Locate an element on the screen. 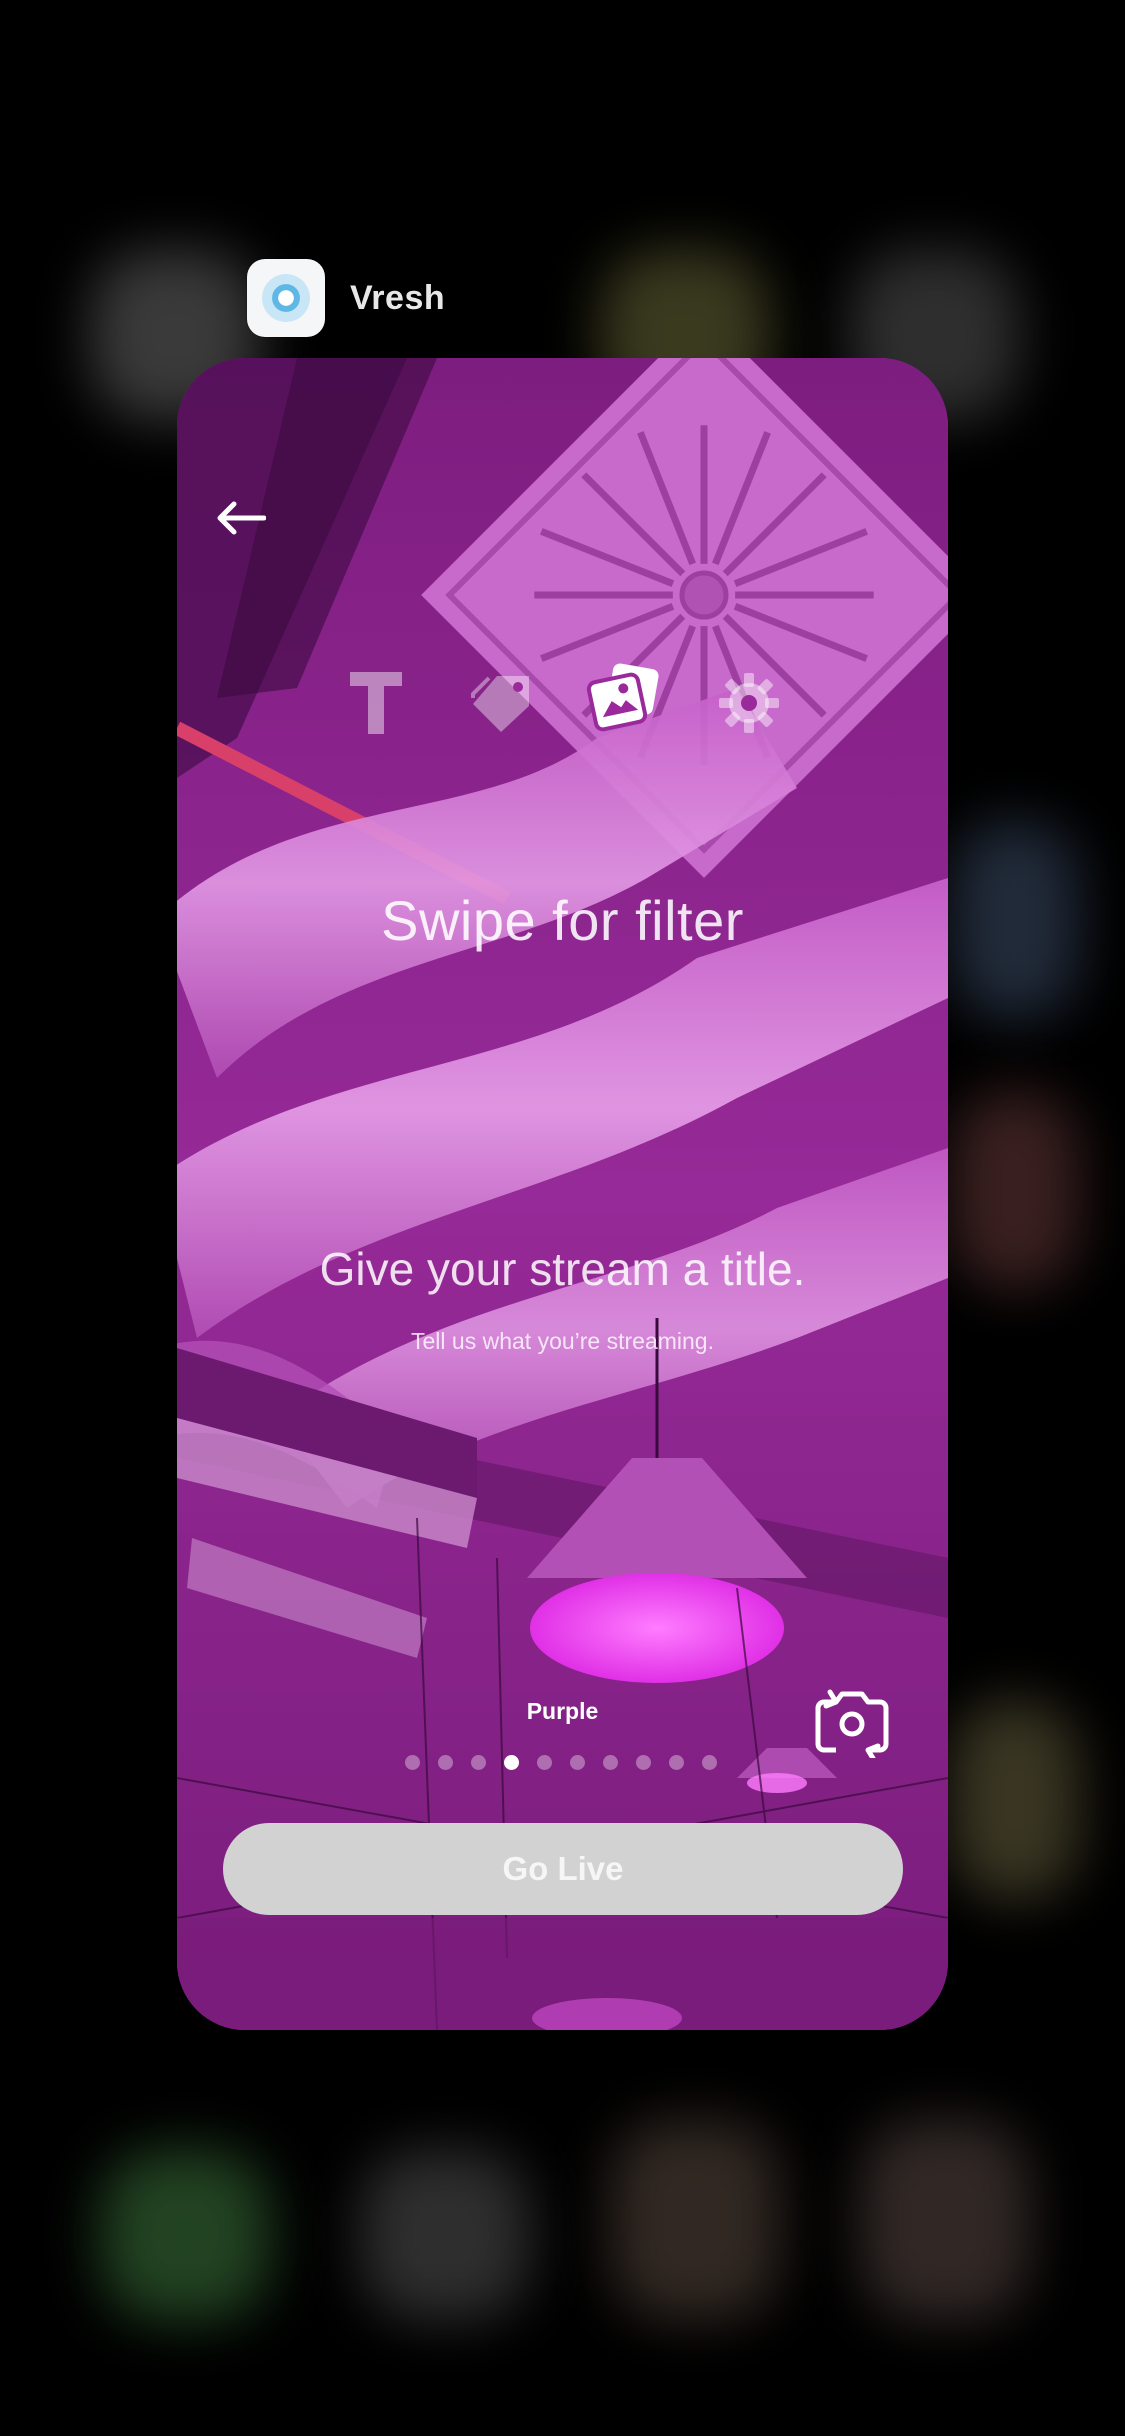 This screenshot has width=1125, height=2436. arrow-left-icon is located at coordinates (241, 518).